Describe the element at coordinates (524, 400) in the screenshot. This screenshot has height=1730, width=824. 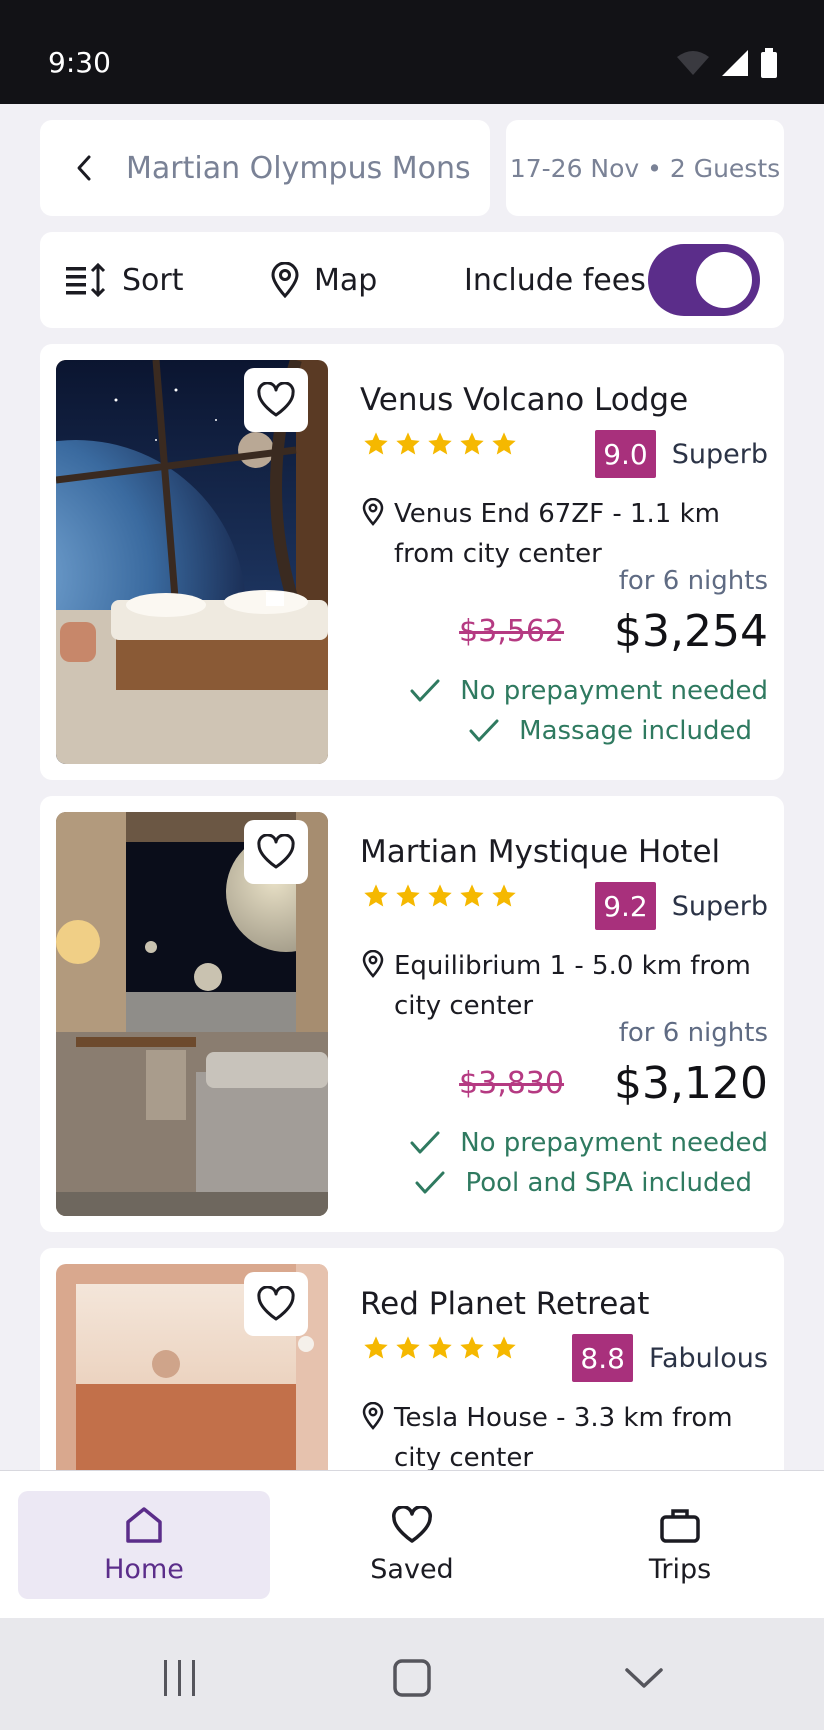
I see `hotel-name: Venus Volcano Lodge` at that location.